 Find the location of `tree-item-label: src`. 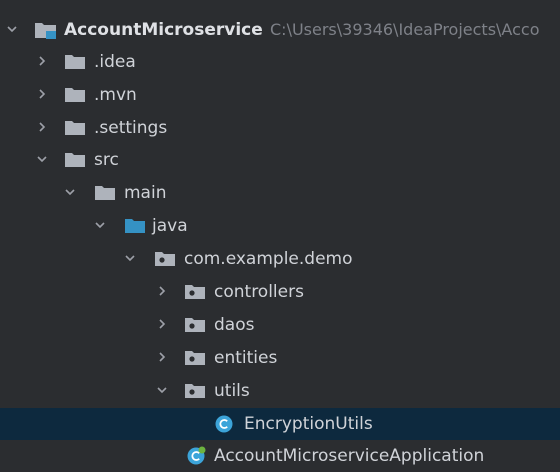

tree-item-label: src is located at coordinates (106, 160).